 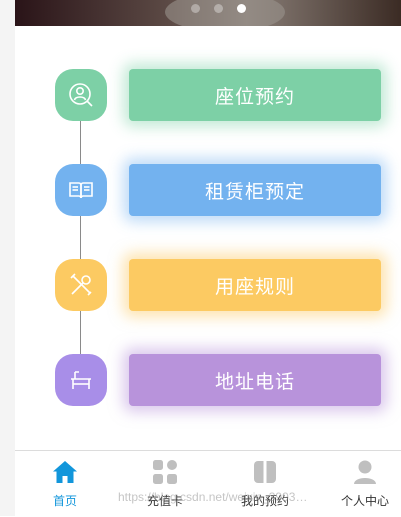 I want to click on carousel-dot-active, so click(x=241, y=8).